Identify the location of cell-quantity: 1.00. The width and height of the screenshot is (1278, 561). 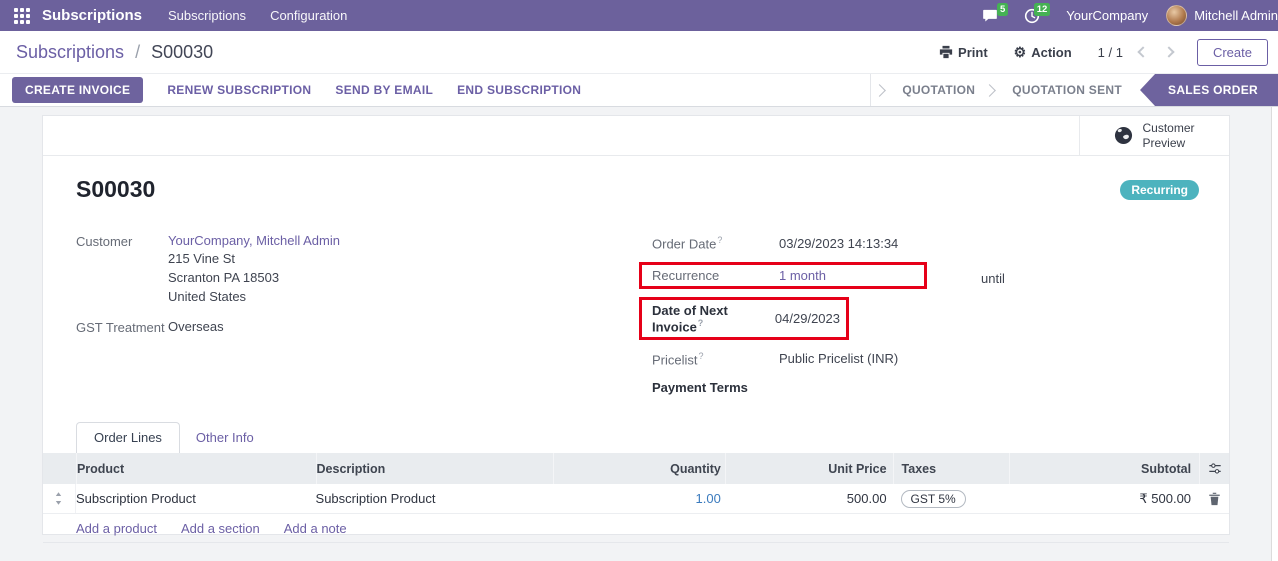
(639, 498).